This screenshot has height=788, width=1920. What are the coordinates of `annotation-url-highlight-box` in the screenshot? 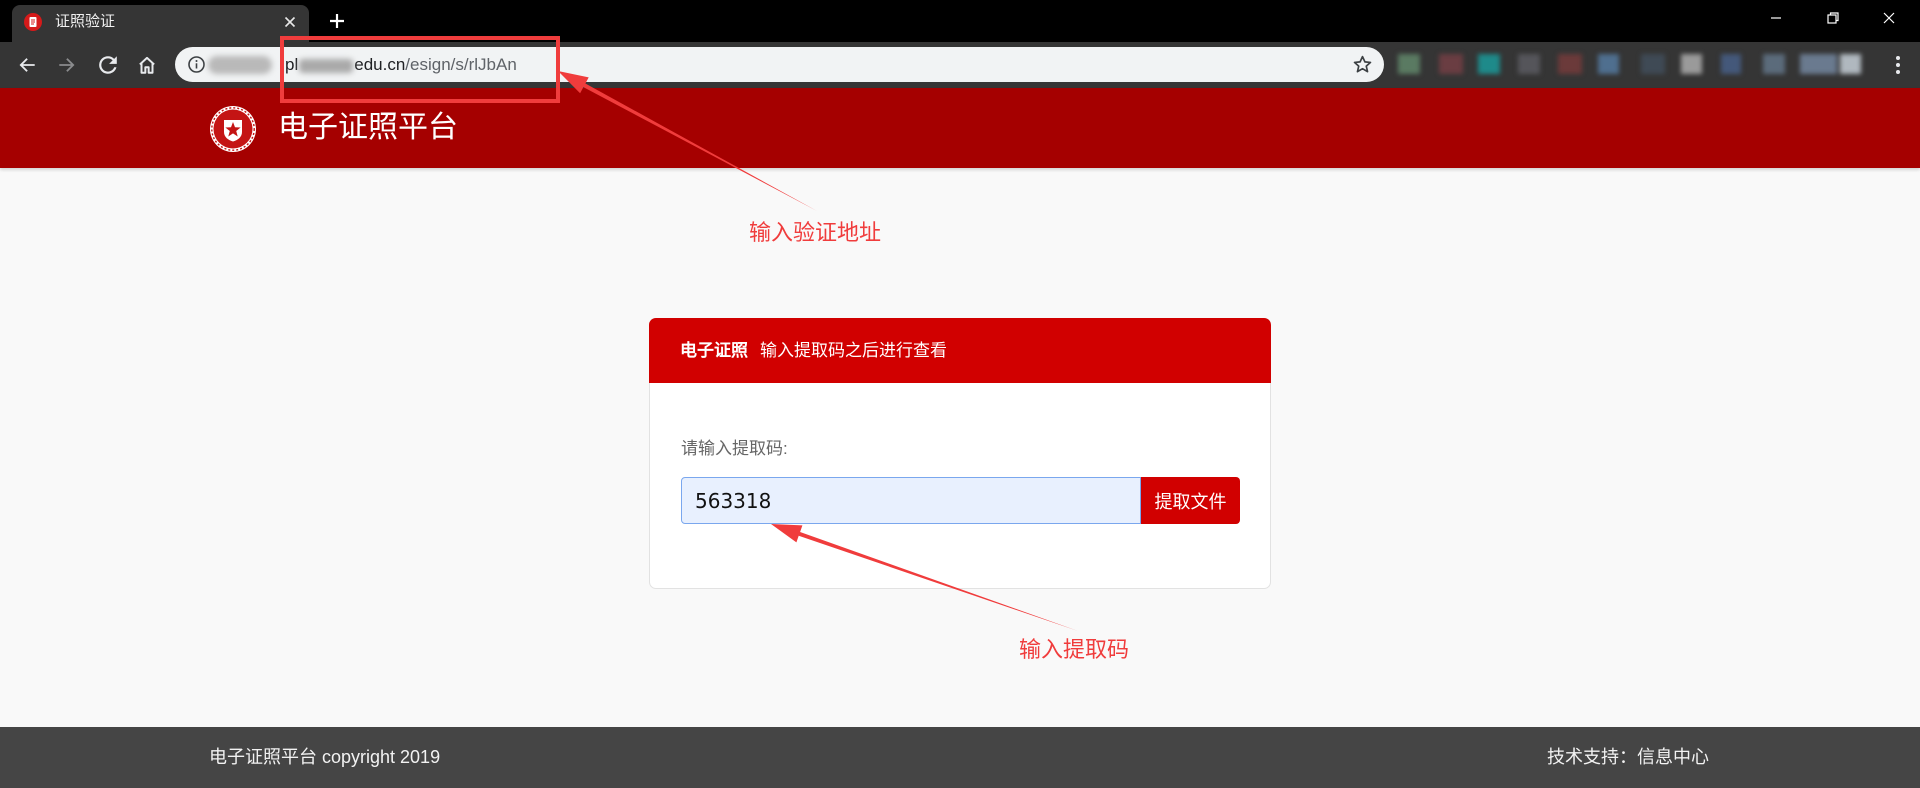 It's located at (420, 69).